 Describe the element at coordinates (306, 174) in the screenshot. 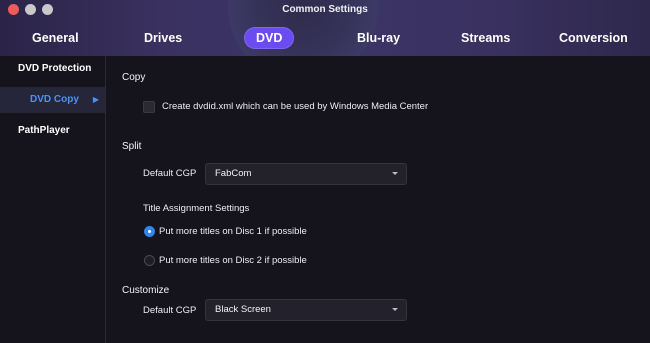

I see `split-default-cgp-select: FabCom` at that location.